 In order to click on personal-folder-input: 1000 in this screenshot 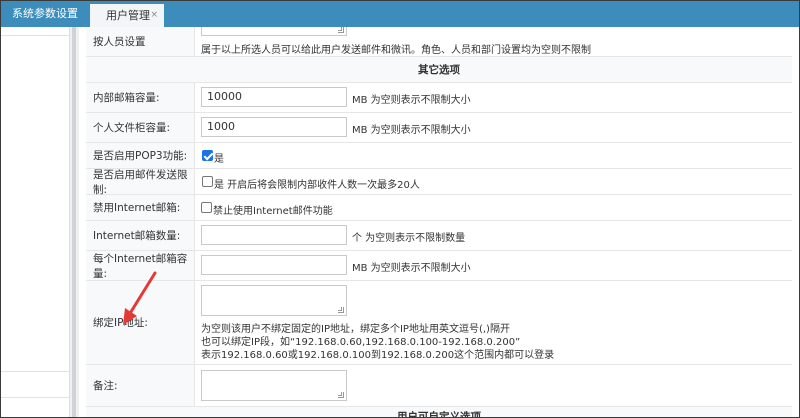, I will do `click(274, 127)`.